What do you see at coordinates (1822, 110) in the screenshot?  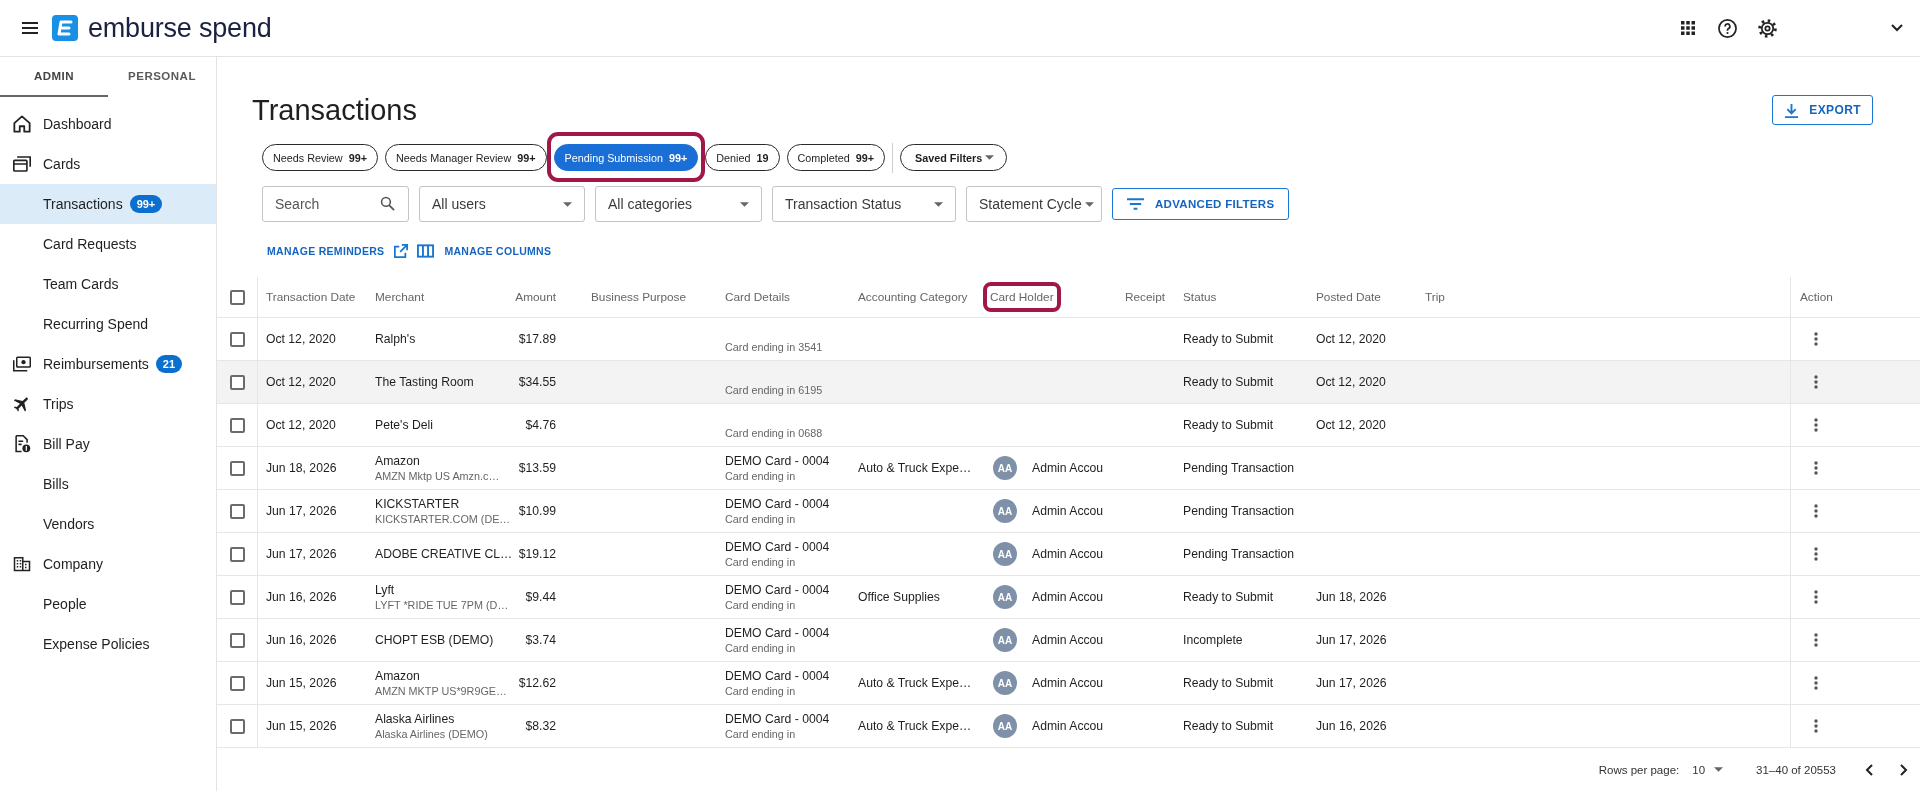 I see `export-button: EXPORT` at bounding box center [1822, 110].